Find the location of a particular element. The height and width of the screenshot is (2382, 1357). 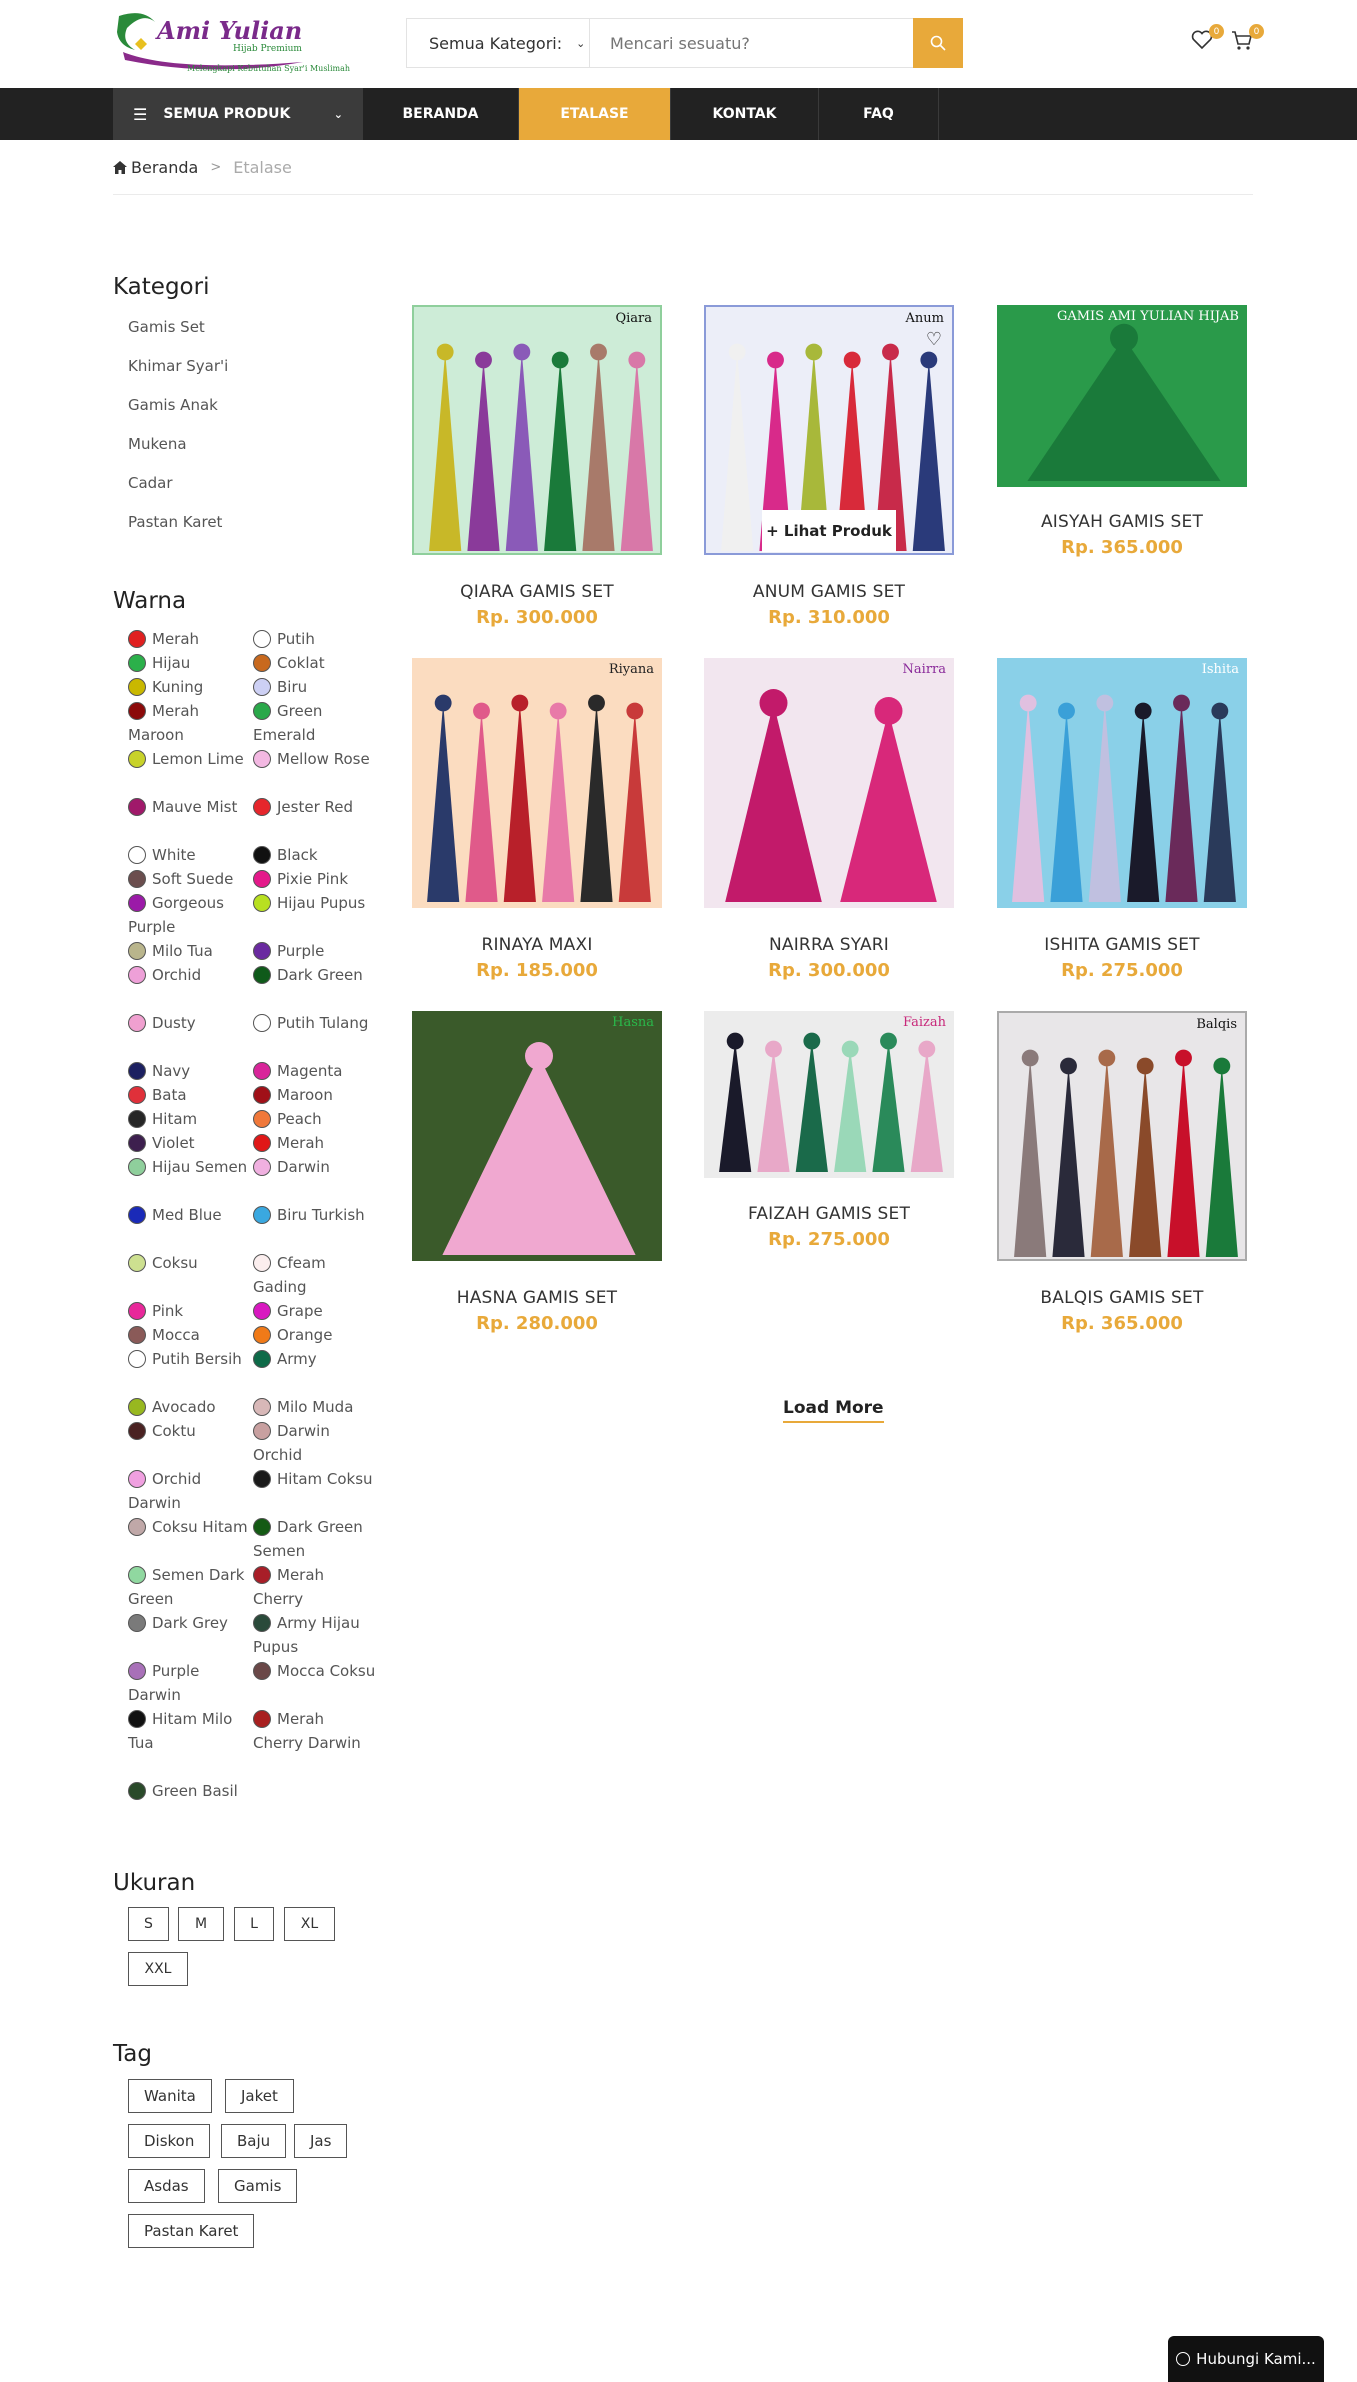

size-option-s: S is located at coordinates (148, 1924).